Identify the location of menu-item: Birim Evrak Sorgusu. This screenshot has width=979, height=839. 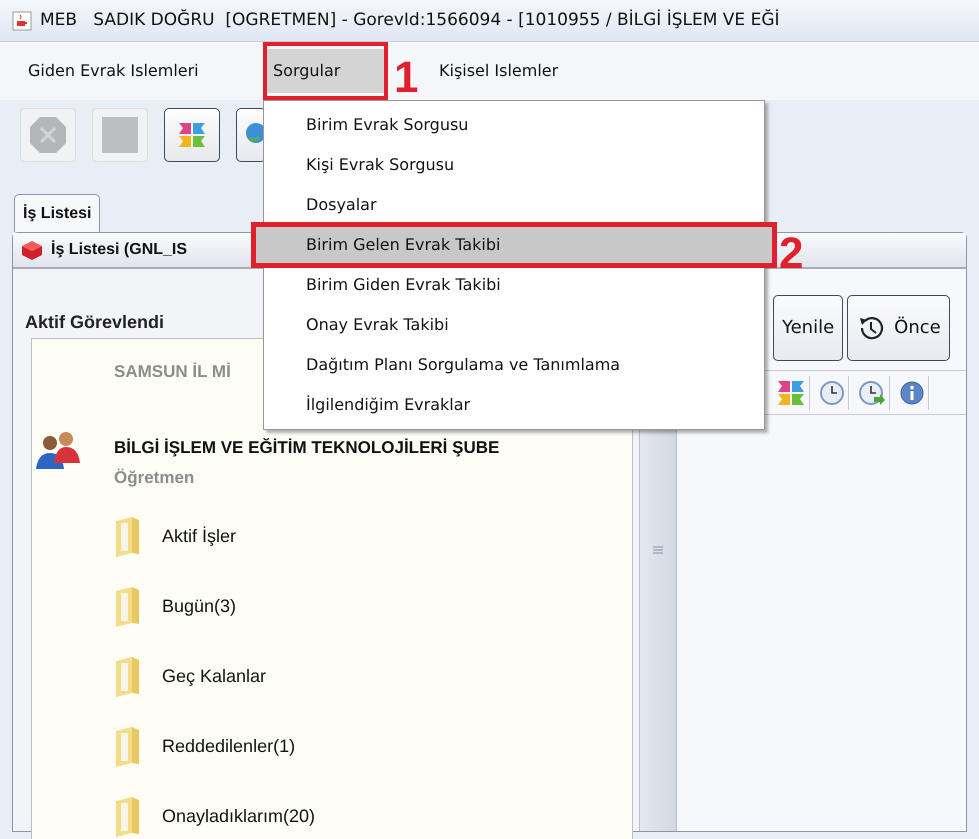
(514, 125).